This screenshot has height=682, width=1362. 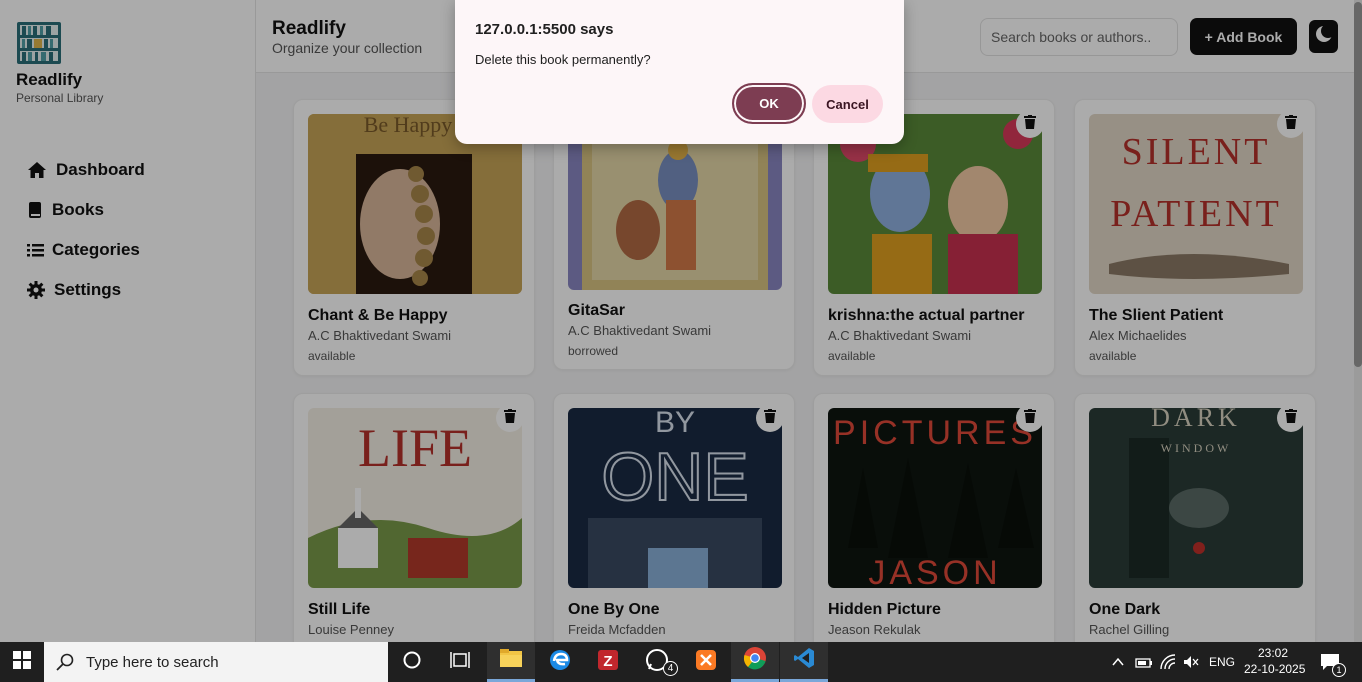 I want to click on taskbar-search-box: Type here to search, so click(x=216, y=662).